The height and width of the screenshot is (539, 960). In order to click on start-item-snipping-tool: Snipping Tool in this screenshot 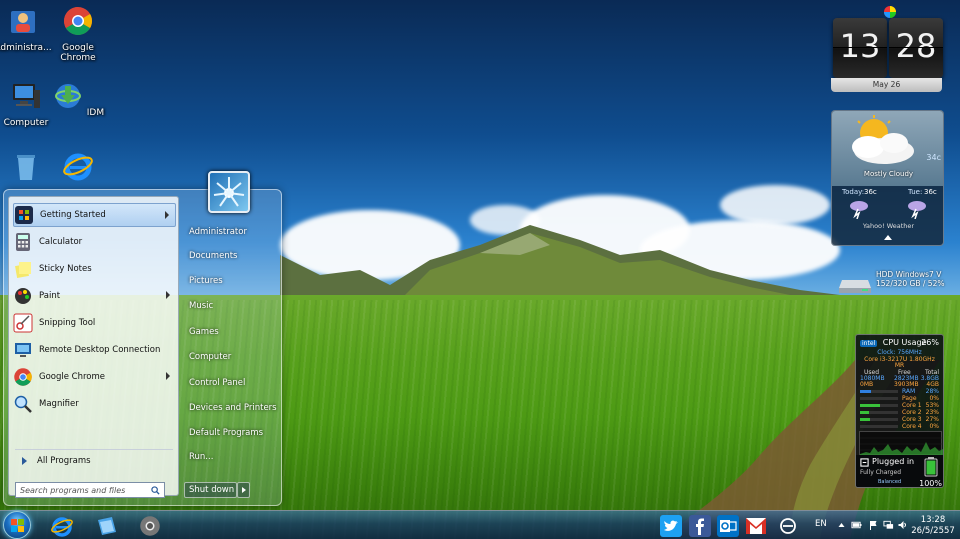, I will do `click(94, 323)`.